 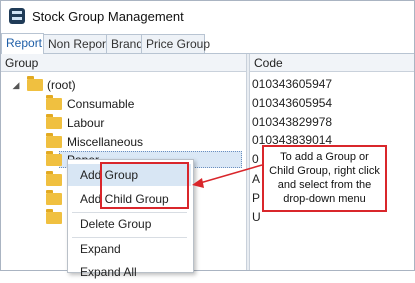 I want to click on code-column-header: Code, so click(x=332, y=63).